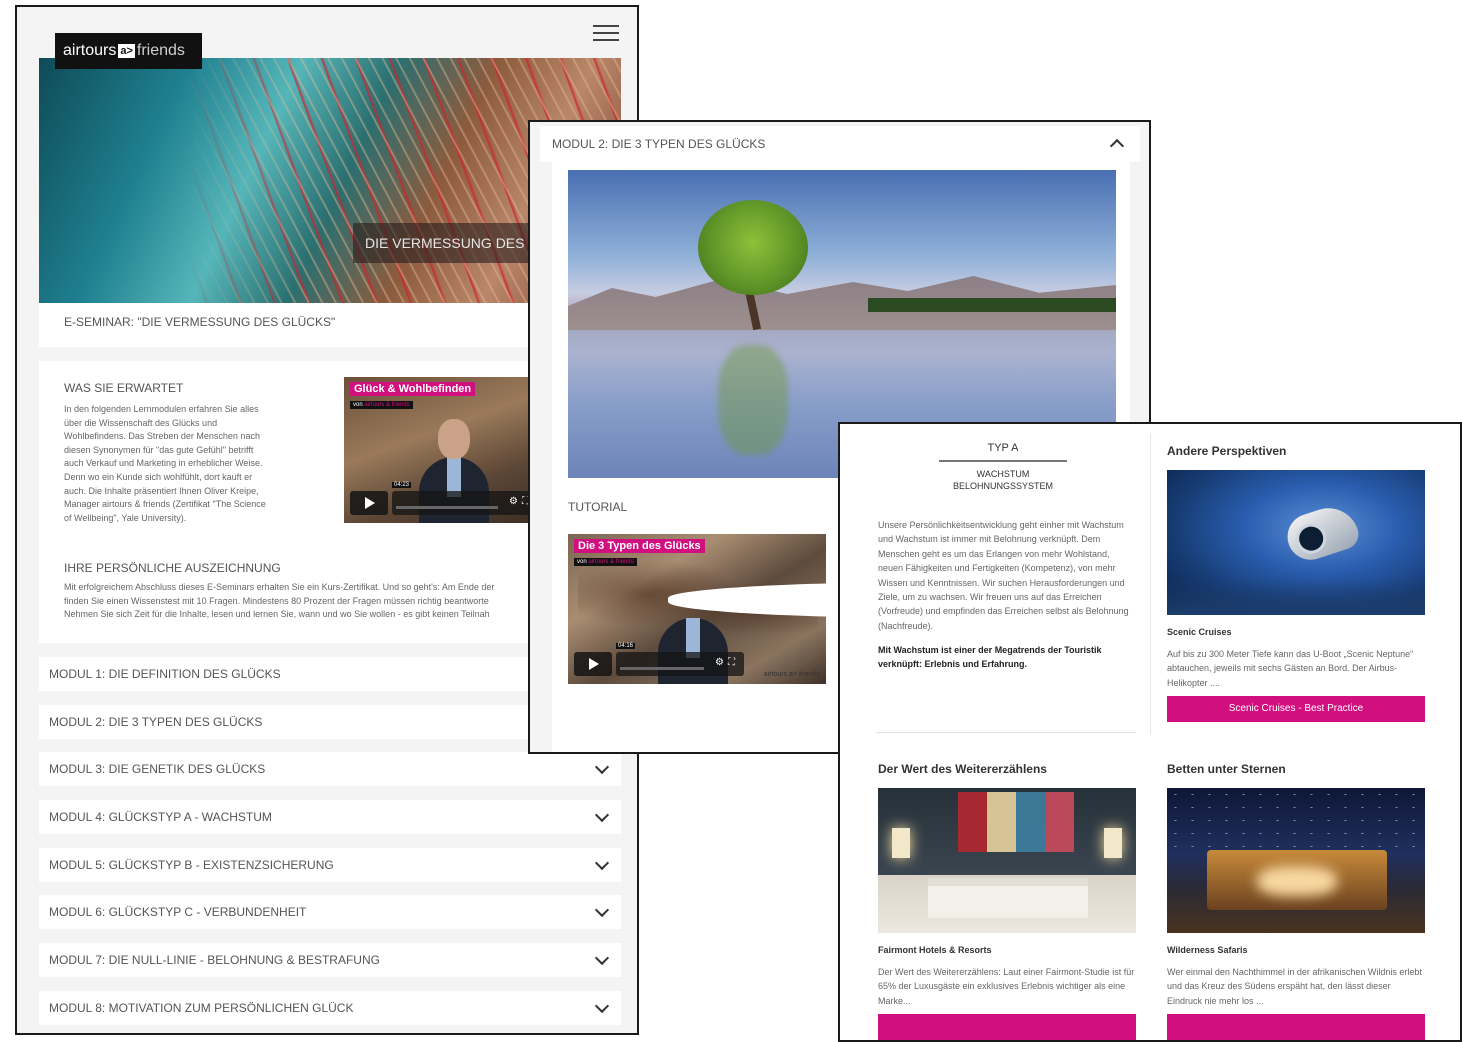 This screenshot has height=1042, width=1462. Describe the element at coordinates (191, 864) in the screenshot. I see `module-label: MODUL 5: GLÜCKSTYP B - EXISTENZSICHERUNG` at that location.